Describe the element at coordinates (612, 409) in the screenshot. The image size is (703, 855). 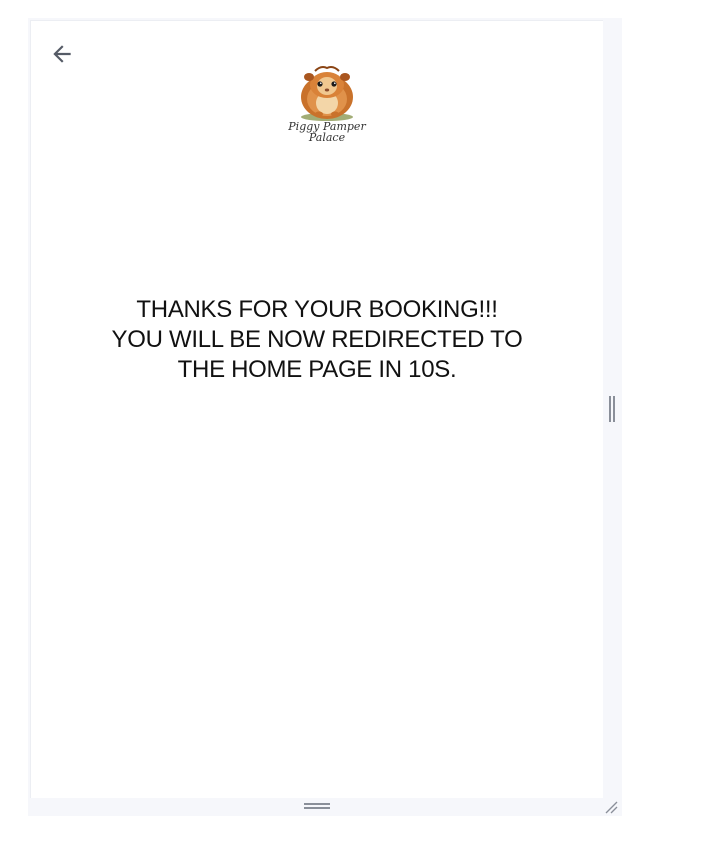
I see `resize-handle-side` at that location.